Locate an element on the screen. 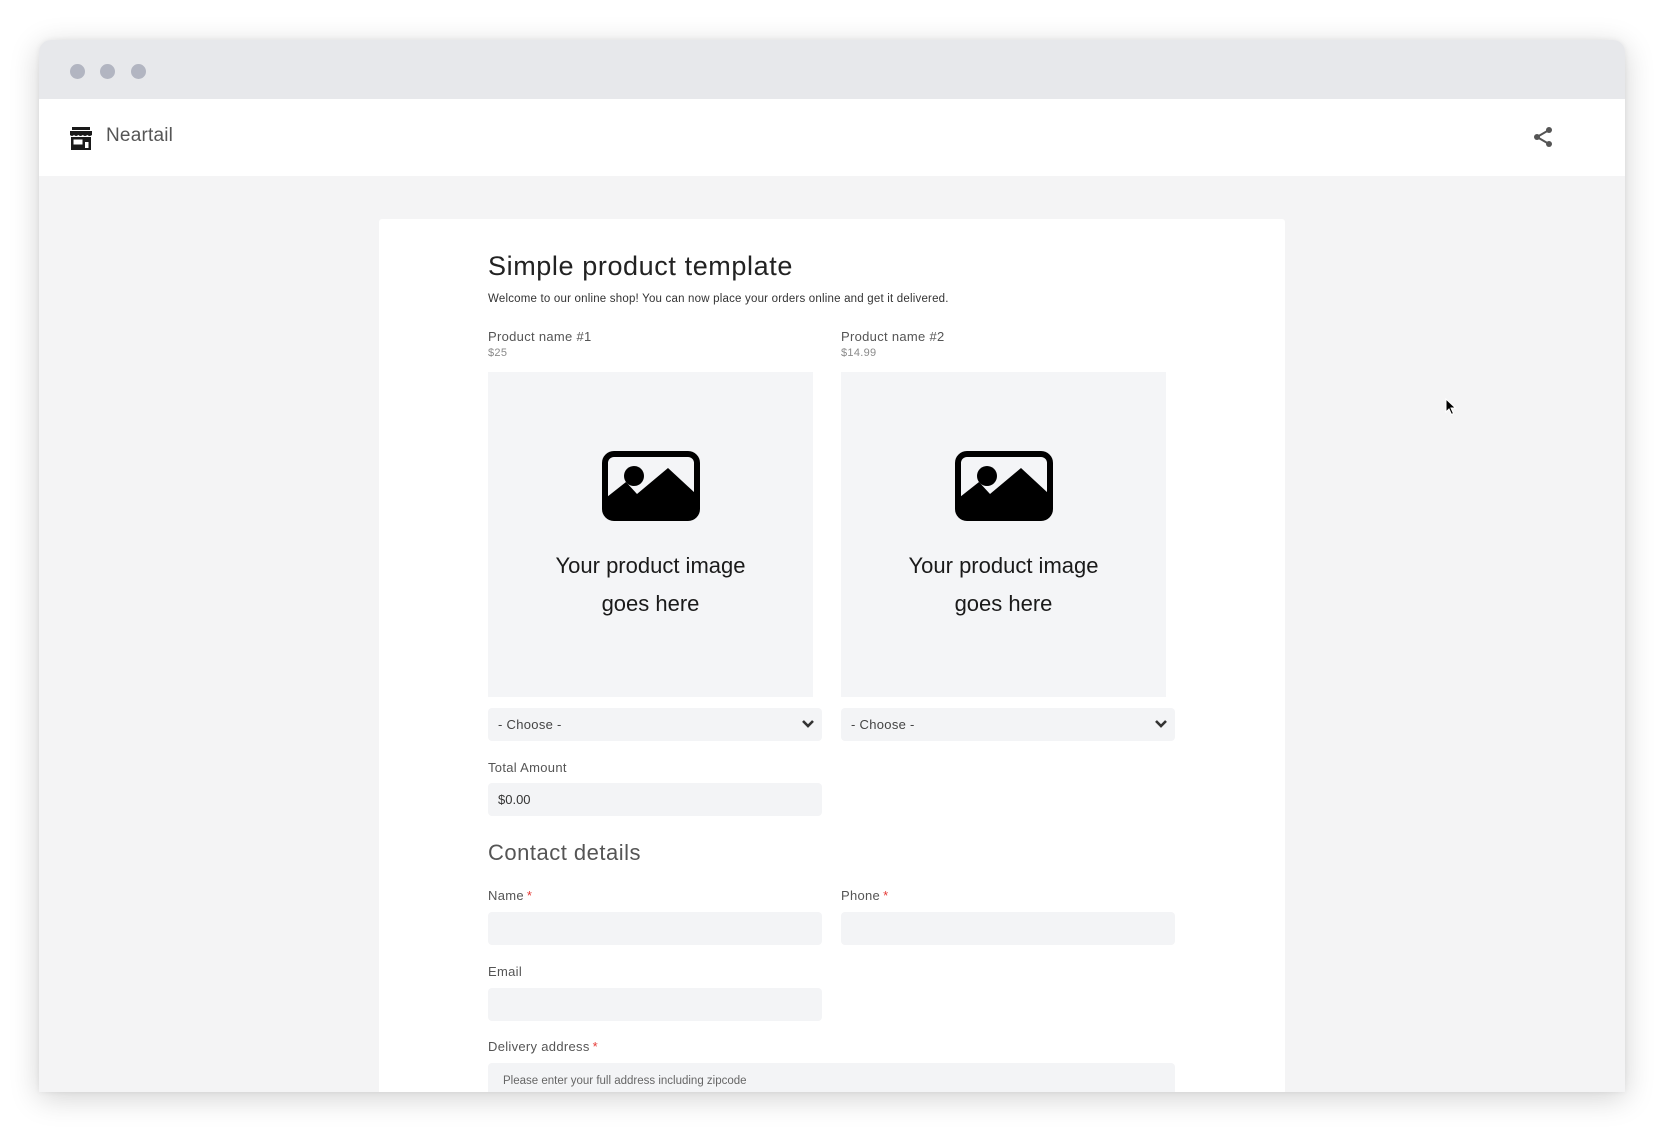 The image size is (1664, 1132). total-amount-label: Total Amount is located at coordinates (527, 767).